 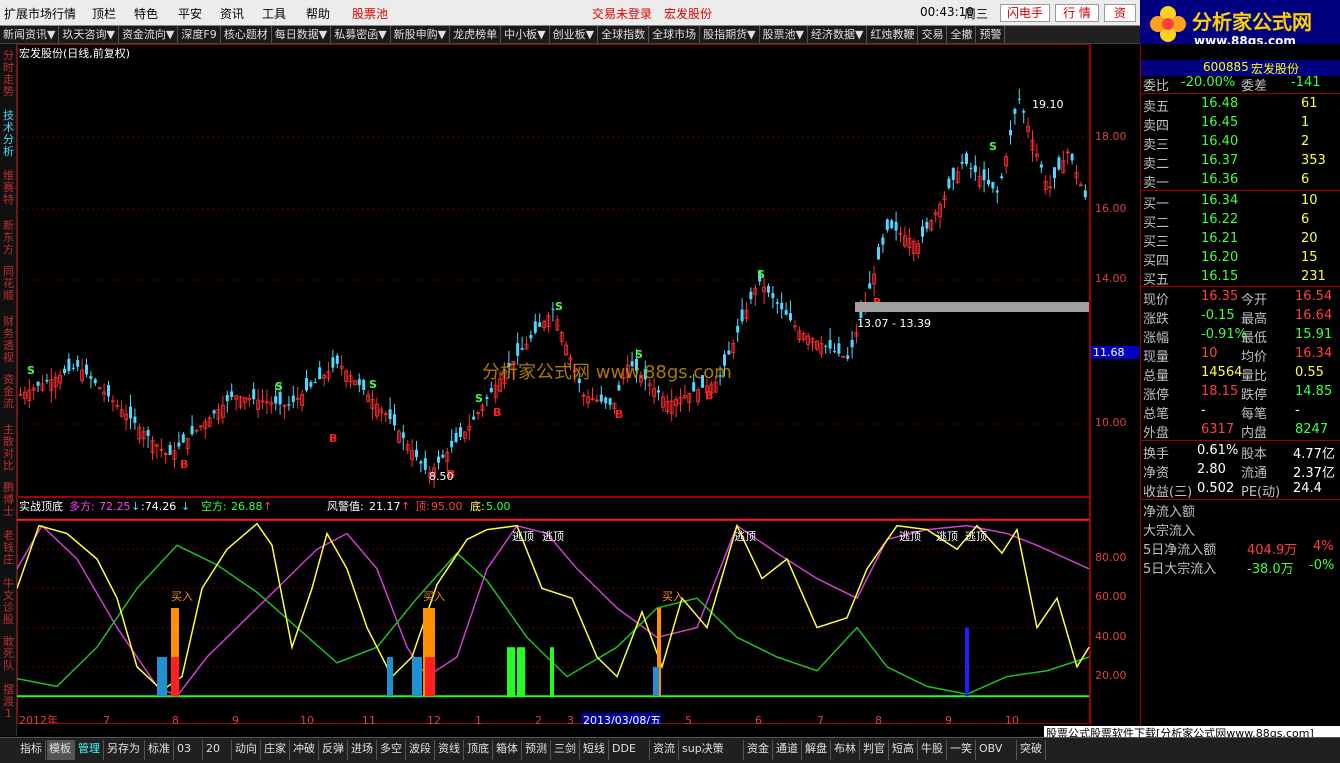 What do you see at coordinates (247, 750) in the screenshot?
I see `bottom-tab-7: 动向` at bounding box center [247, 750].